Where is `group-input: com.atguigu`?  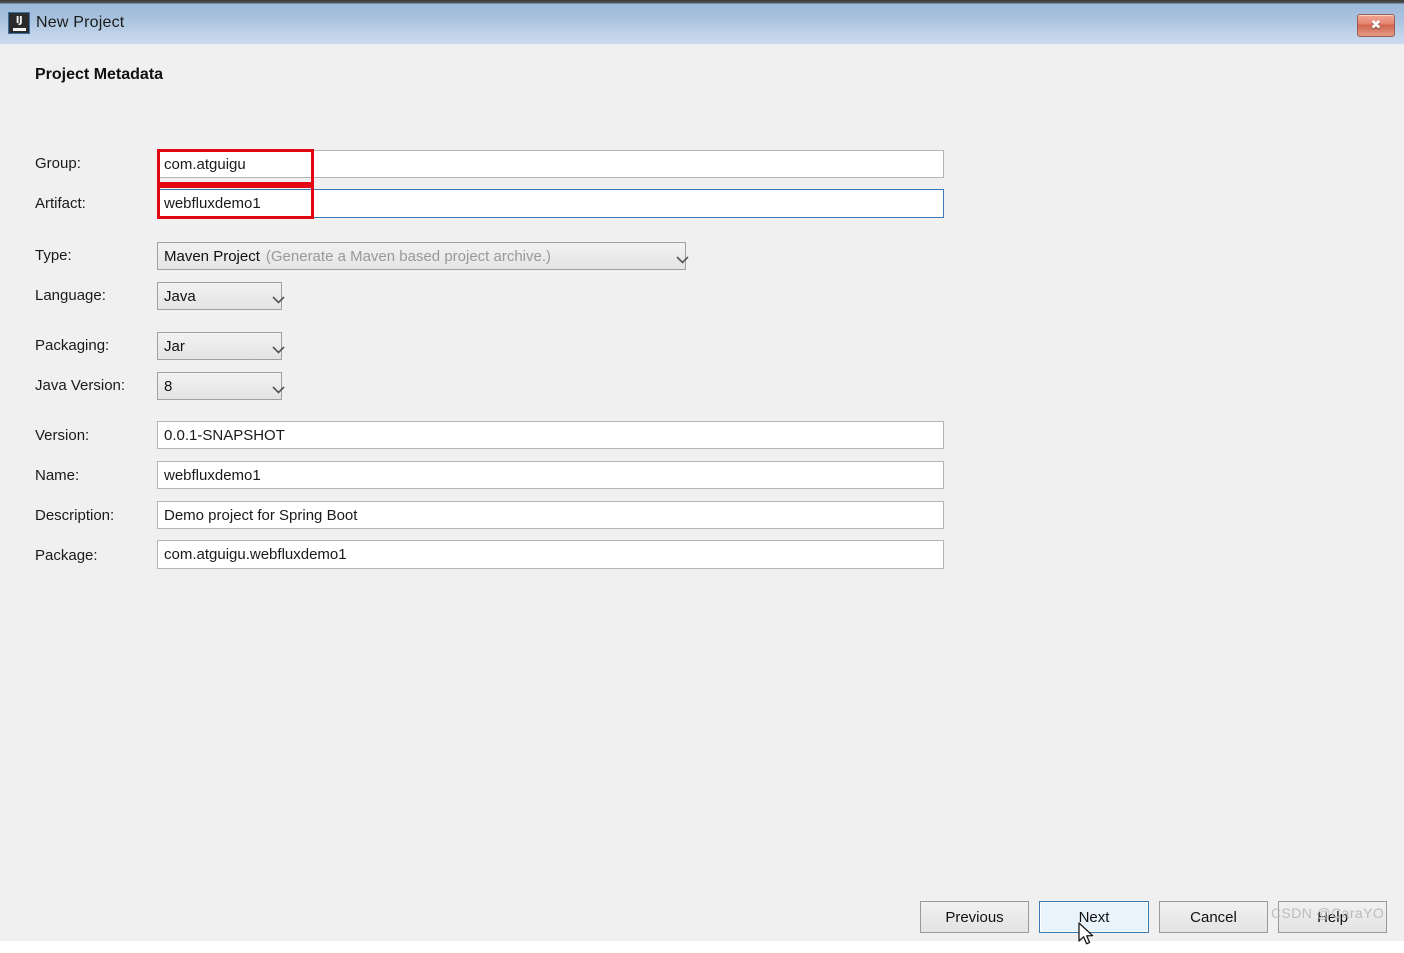 group-input: com.atguigu is located at coordinates (550, 164).